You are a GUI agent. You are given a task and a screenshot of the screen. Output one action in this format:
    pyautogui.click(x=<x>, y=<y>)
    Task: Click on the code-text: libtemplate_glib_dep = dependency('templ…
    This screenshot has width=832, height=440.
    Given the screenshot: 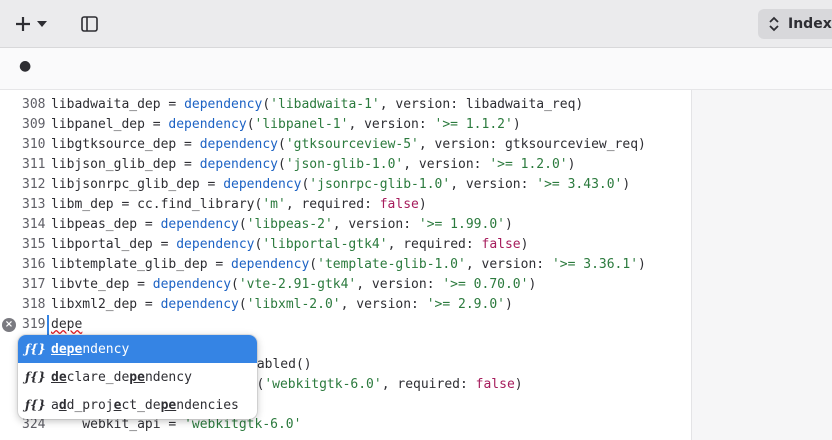 What is the action you would take?
    pyautogui.click(x=348, y=265)
    